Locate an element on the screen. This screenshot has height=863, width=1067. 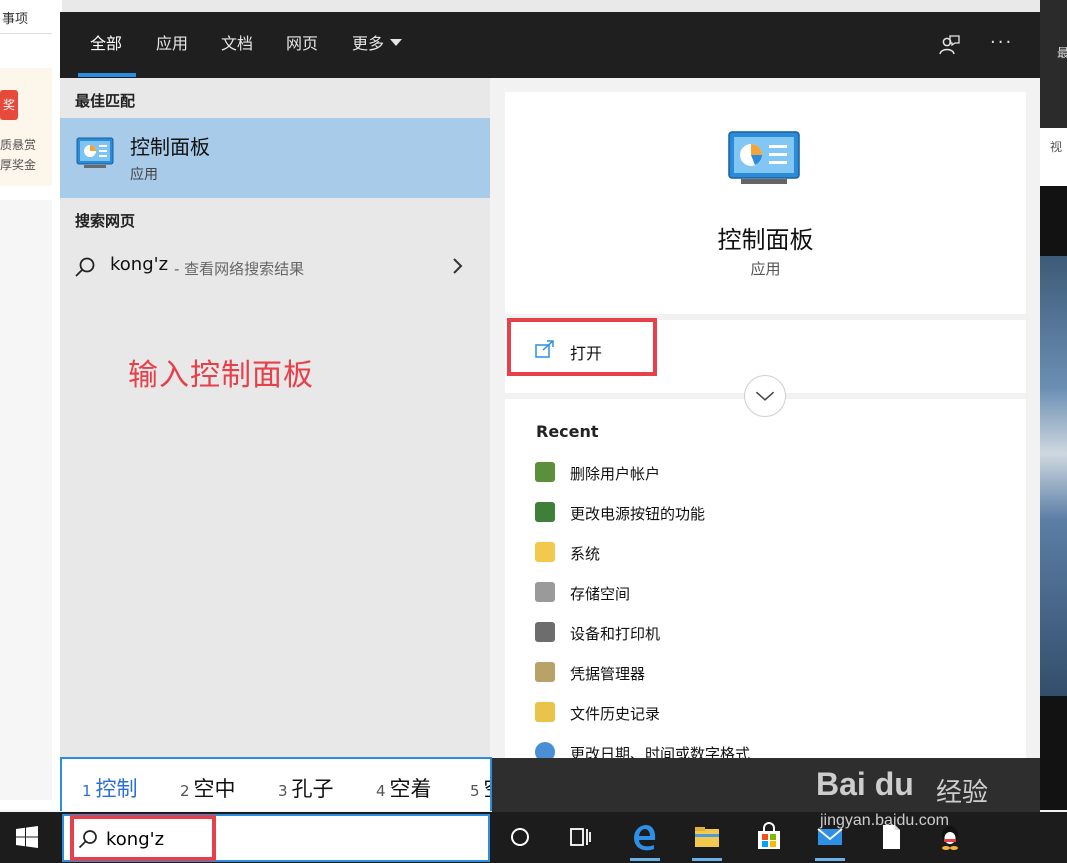
task-view-icon is located at coordinates (580, 837).